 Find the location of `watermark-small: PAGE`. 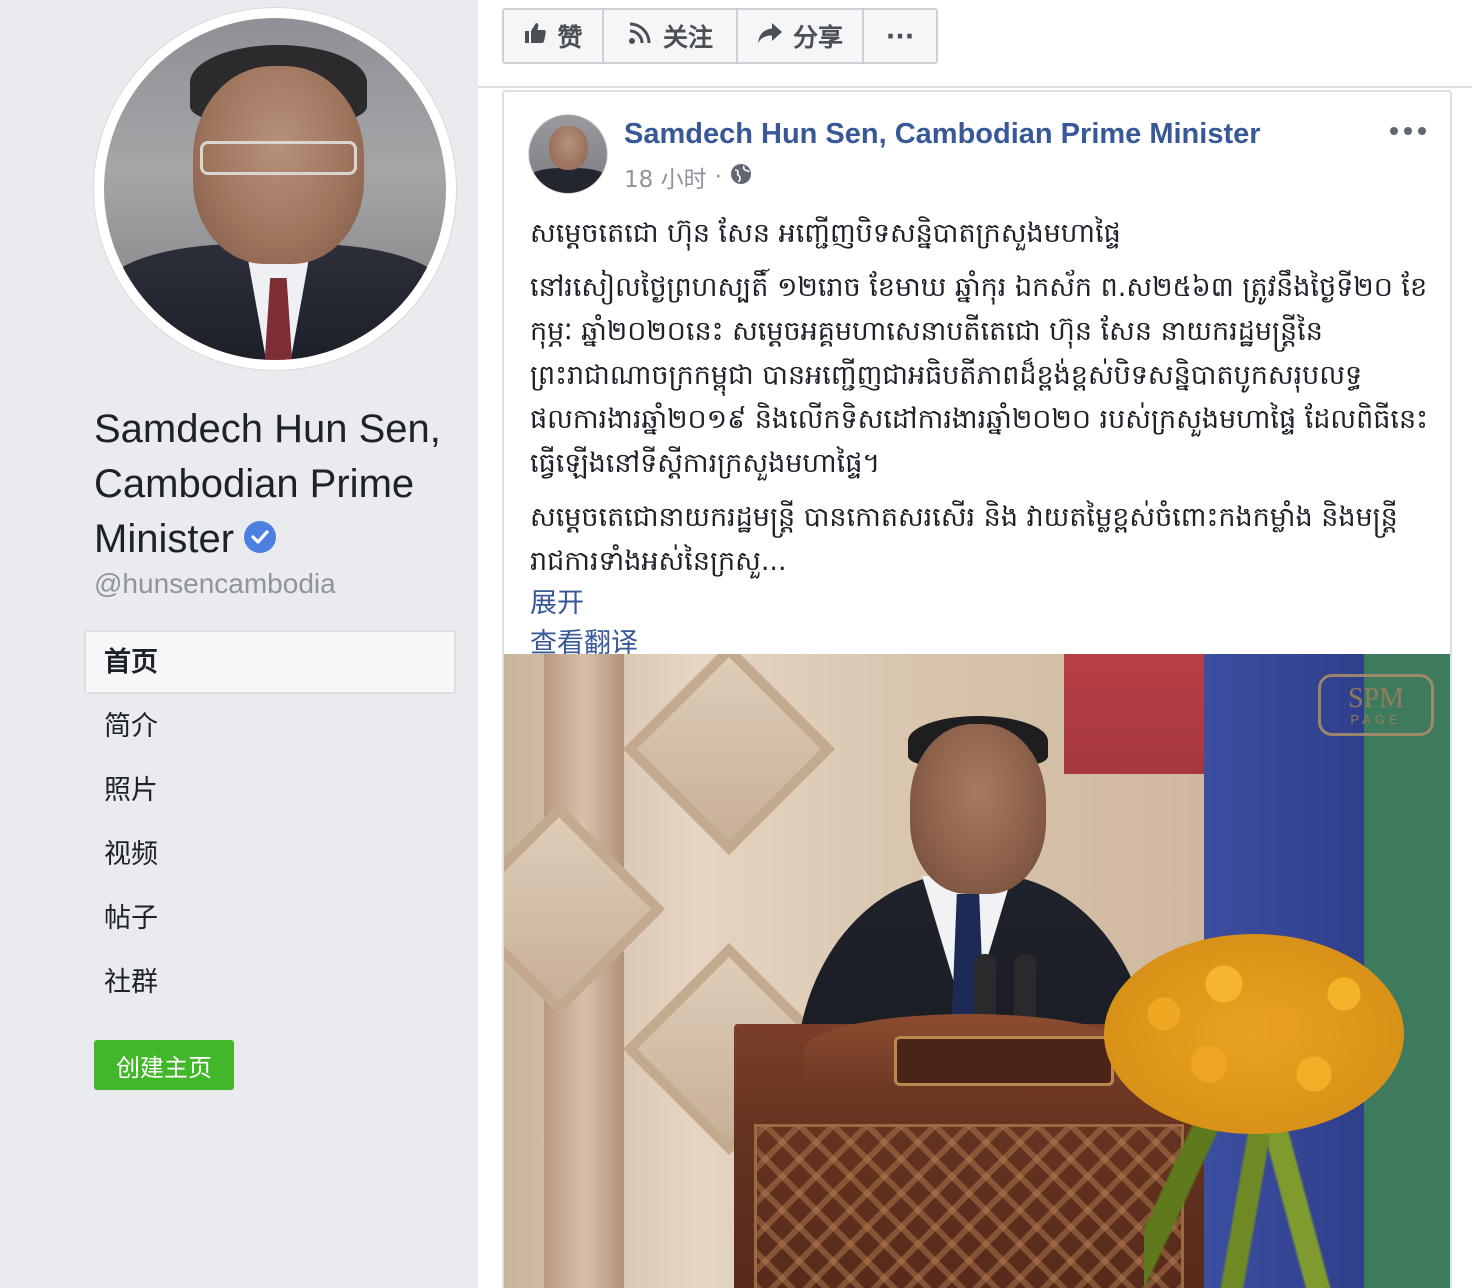

watermark-small: PAGE is located at coordinates (1376, 719).